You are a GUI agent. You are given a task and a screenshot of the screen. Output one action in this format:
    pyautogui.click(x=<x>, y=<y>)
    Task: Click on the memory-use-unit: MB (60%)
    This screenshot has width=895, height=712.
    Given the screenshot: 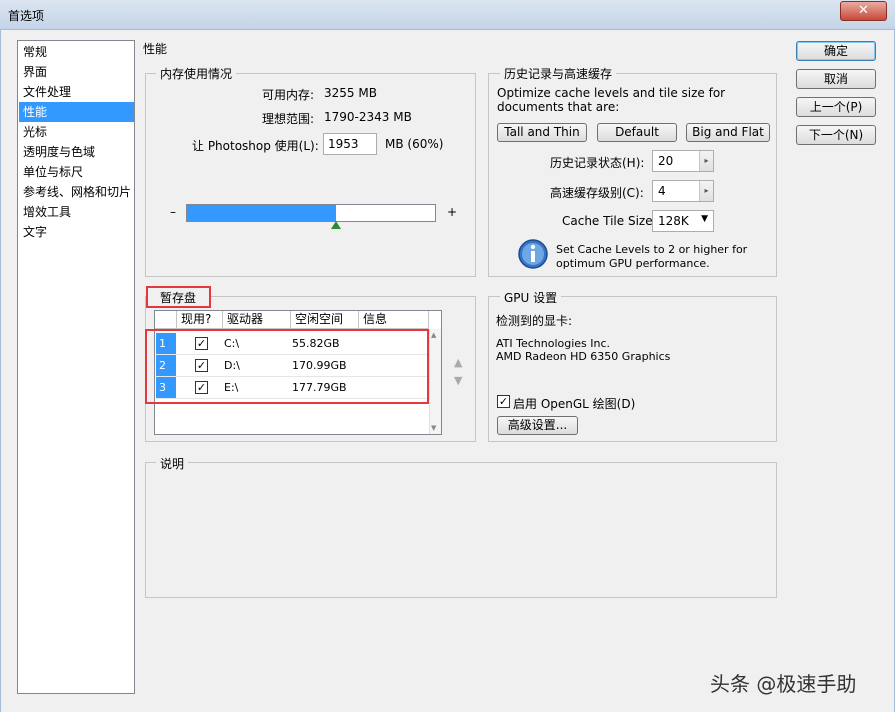 What is the action you would take?
    pyautogui.click(x=414, y=144)
    